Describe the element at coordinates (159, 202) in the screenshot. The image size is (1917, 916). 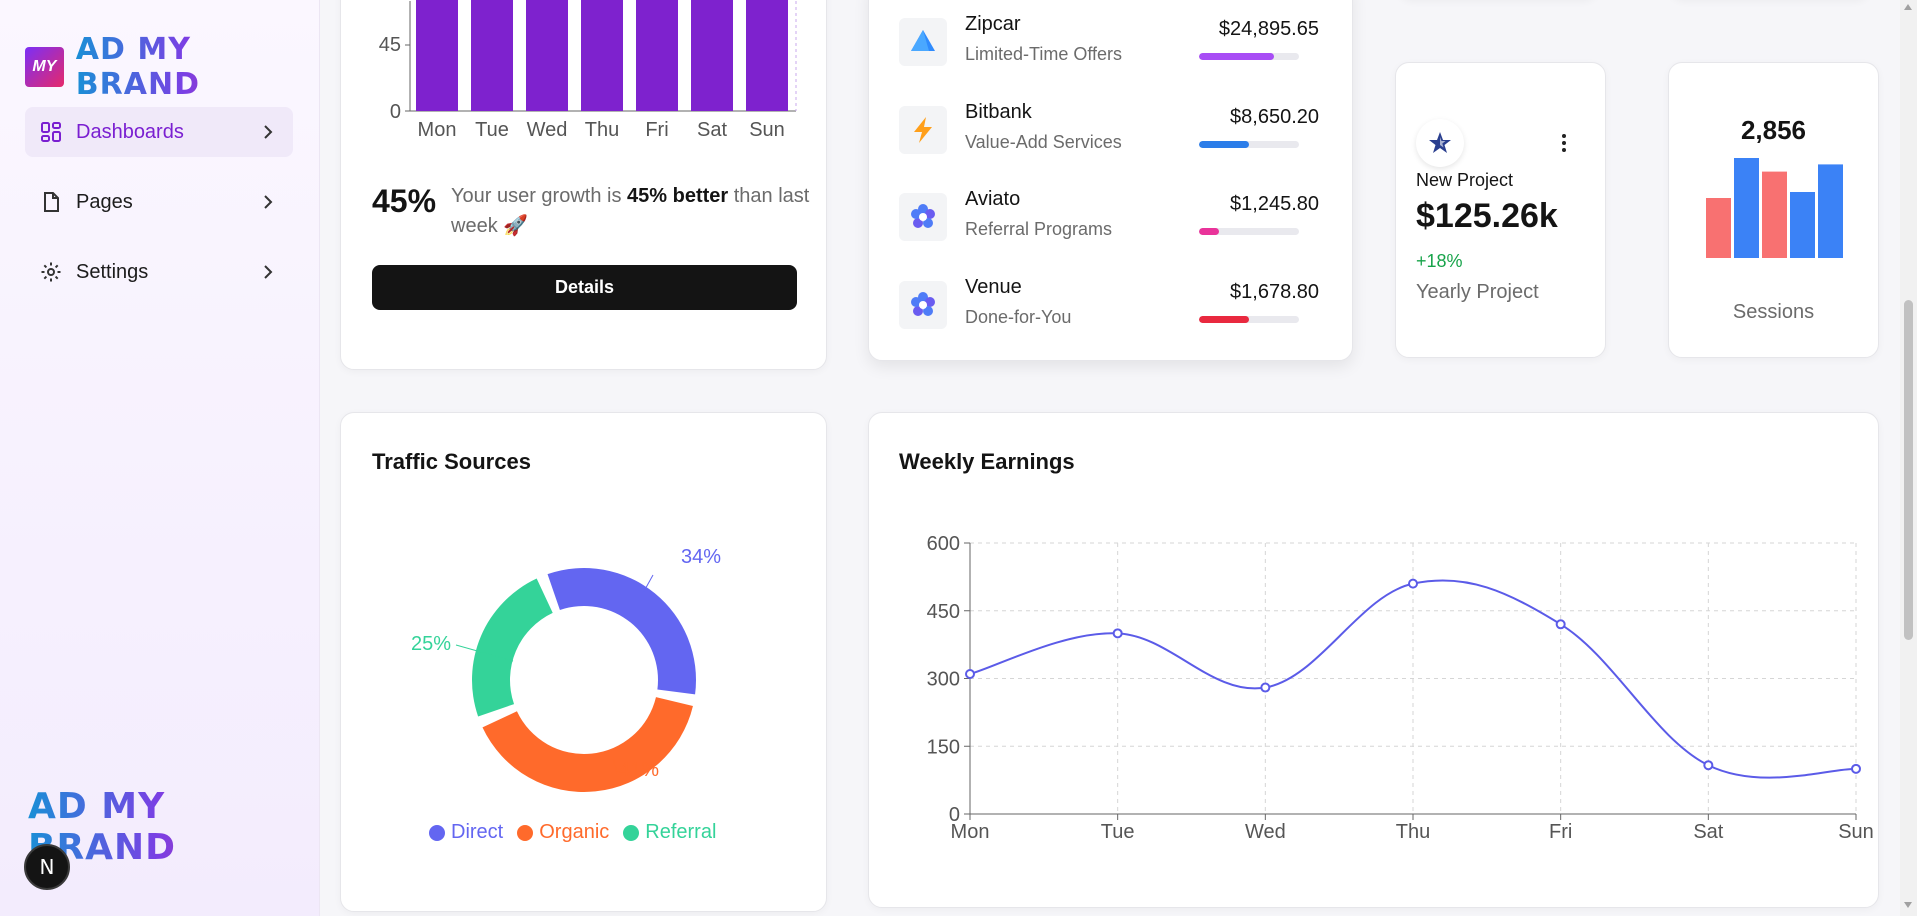
I see `sidebar-item-pages: Pages` at that location.